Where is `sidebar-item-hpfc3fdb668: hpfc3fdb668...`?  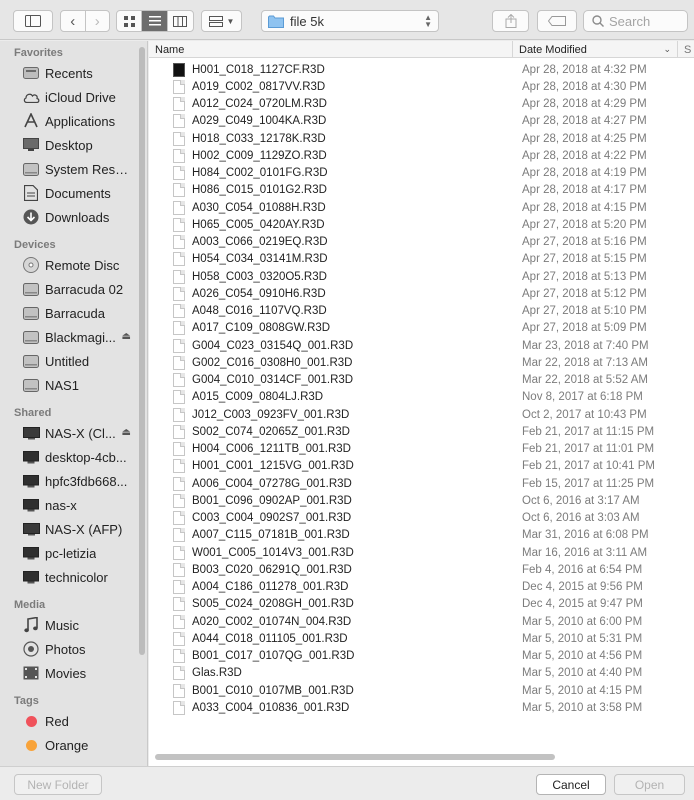 sidebar-item-hpfc3fdb668: hpfc3fdb668... is located at coordinates (73, 481).